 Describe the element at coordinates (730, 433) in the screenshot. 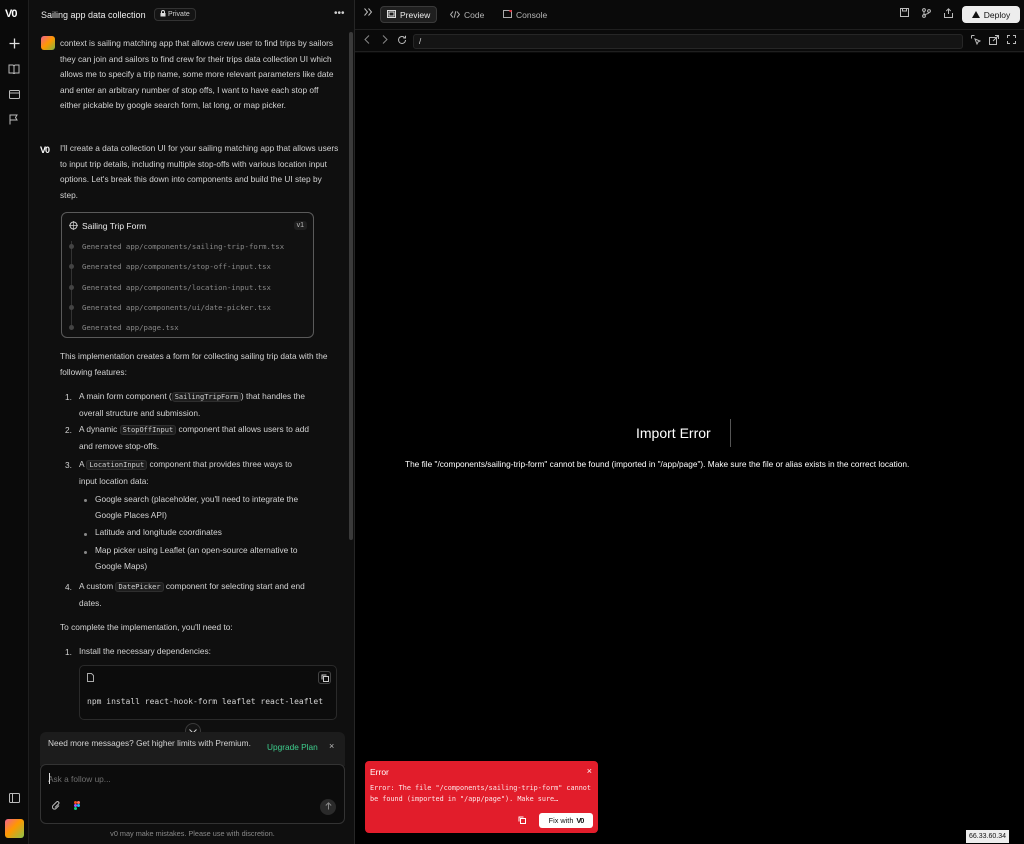

I see `error-divider` at that location.